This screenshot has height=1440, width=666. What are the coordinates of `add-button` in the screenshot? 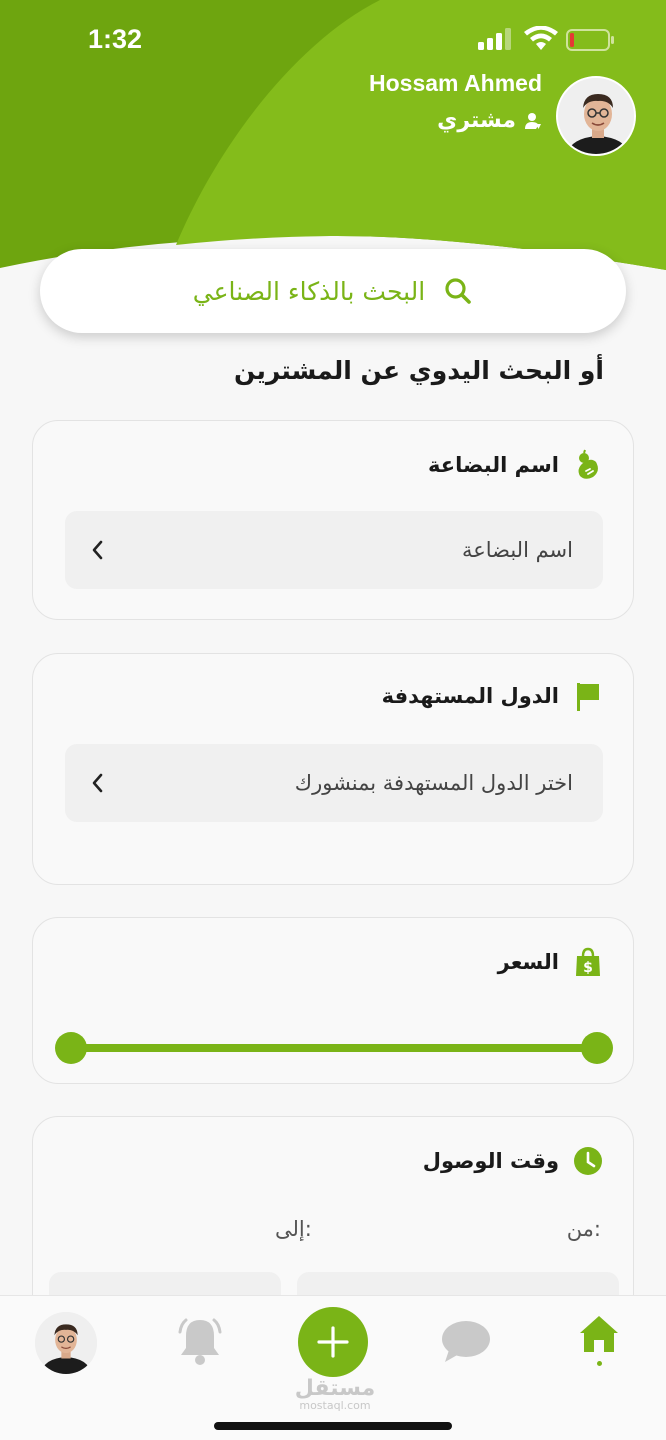 It's located at (333, 1342).